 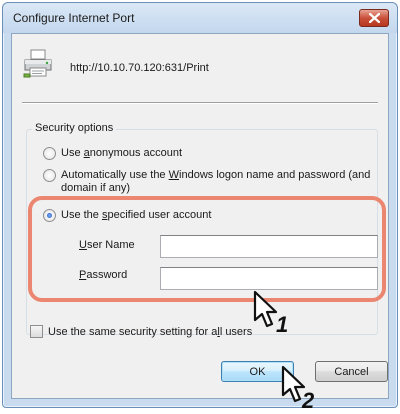 I want to click on password-label: Password, so click(x=103, y=275).